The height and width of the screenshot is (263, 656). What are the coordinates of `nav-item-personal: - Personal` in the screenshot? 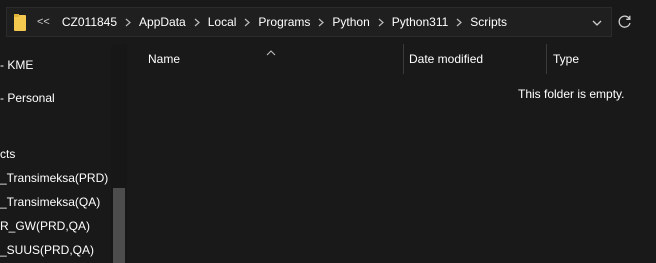 It's located at (27, 98).